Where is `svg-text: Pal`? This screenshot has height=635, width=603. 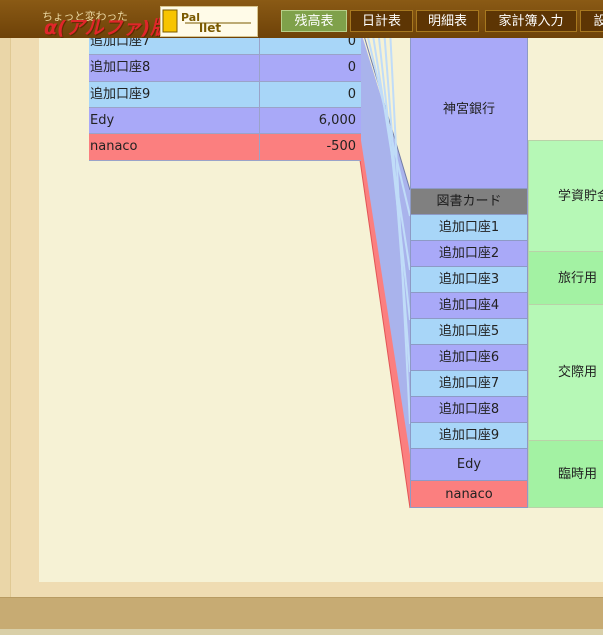 svg-text: Pal is located at coordinates (190, 17).